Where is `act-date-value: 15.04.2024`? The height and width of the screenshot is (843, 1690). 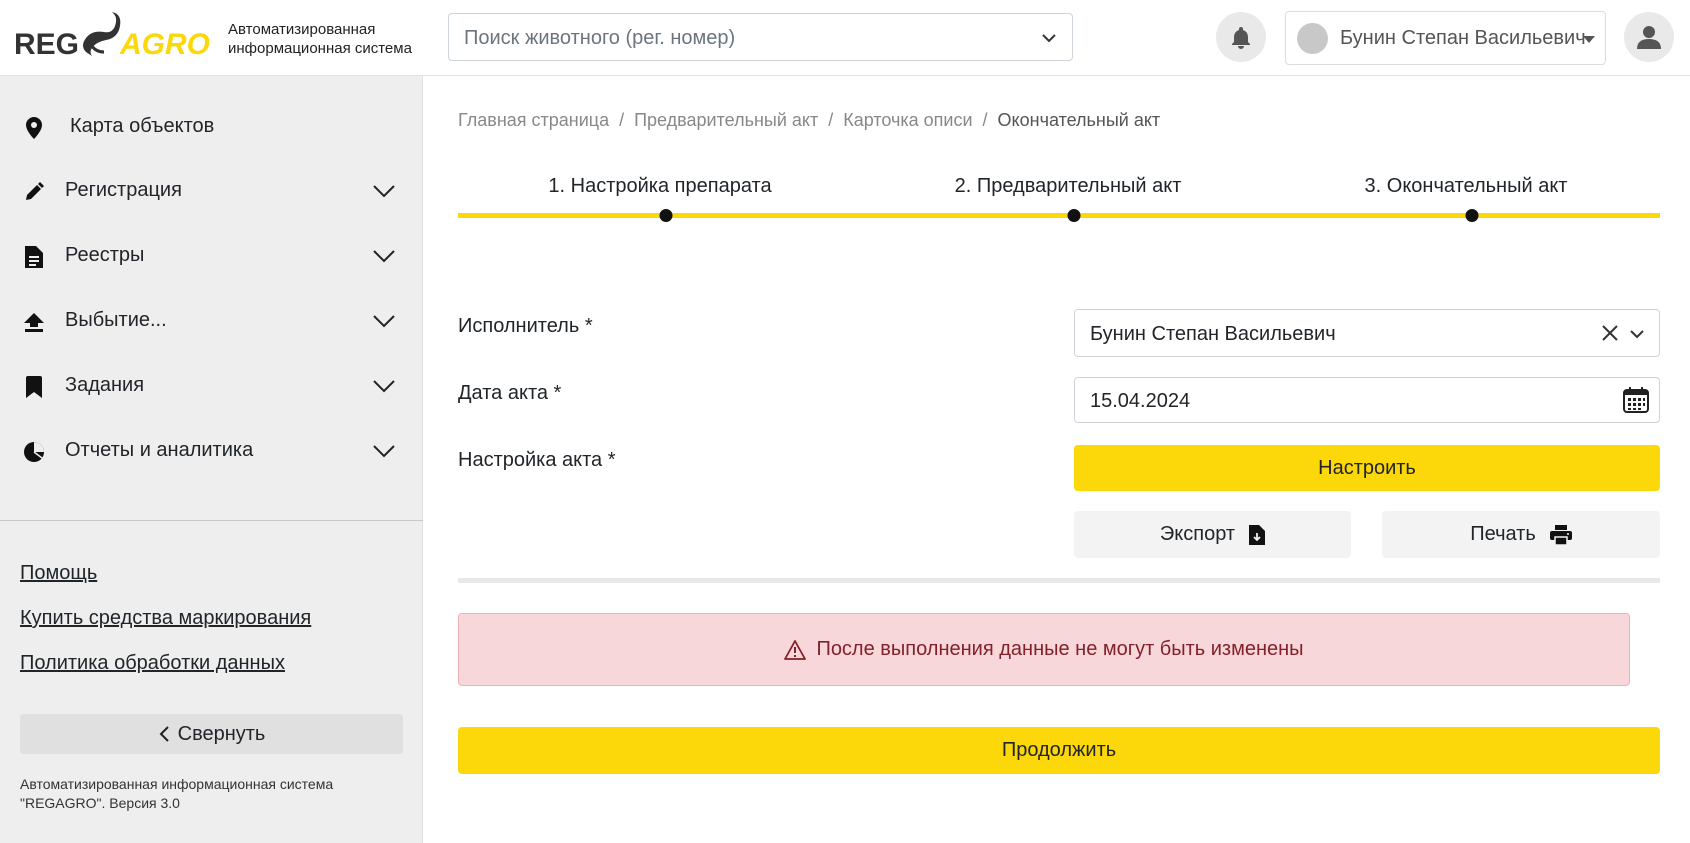
act-date-value: 15.04.2024 is located at coordinates (1140, 401).